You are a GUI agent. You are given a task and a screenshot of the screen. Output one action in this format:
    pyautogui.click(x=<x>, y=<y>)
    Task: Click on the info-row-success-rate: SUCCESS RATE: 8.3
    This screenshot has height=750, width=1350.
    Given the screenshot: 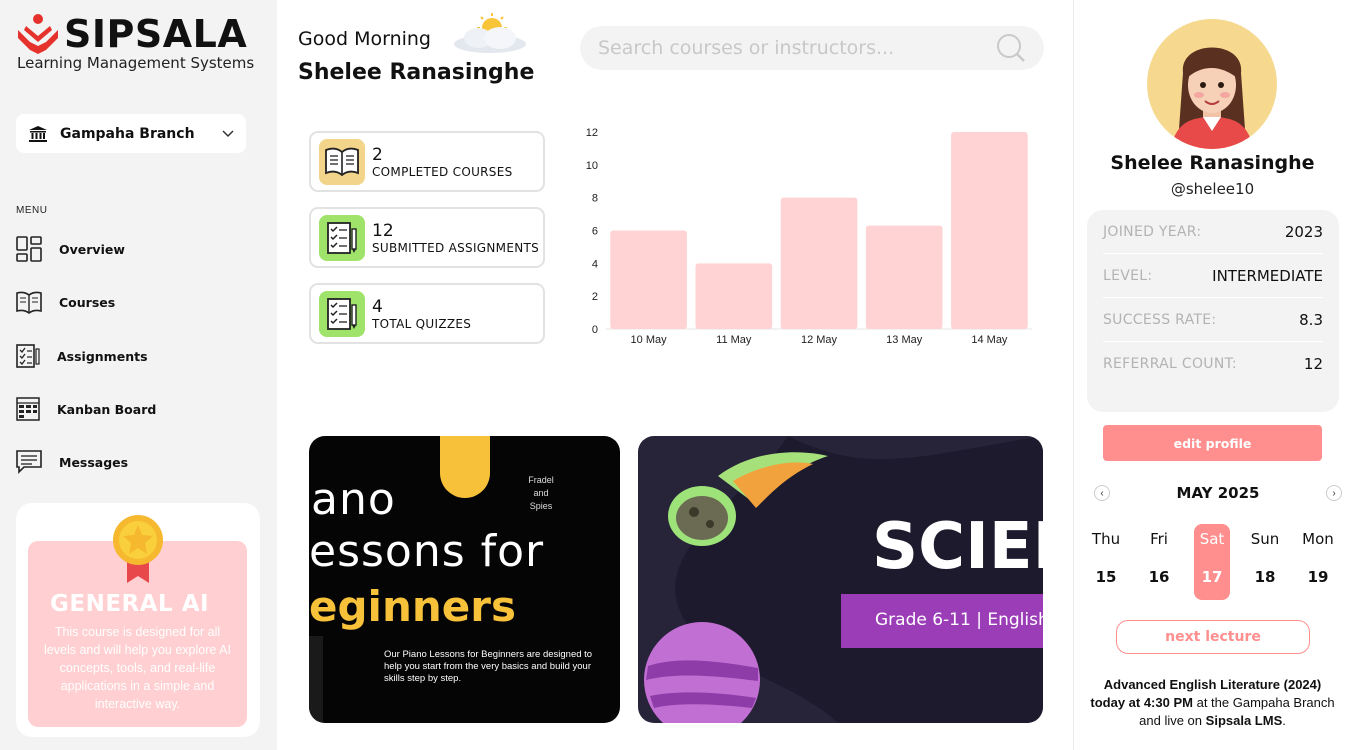 What is the action you would take?
    pyautogui.click(x=1213, y=320)
    